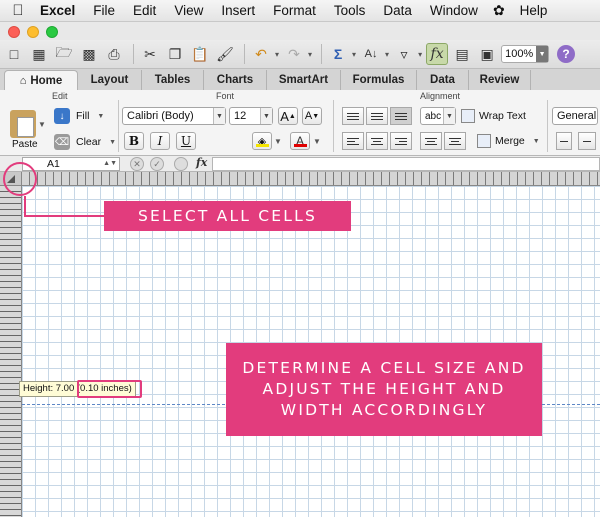 Image resolution: width=600 pixels, height=517 pixels. Describe the element at coordinates (454, 11) in the screenshot. I see `menu-window: Window` at that location.